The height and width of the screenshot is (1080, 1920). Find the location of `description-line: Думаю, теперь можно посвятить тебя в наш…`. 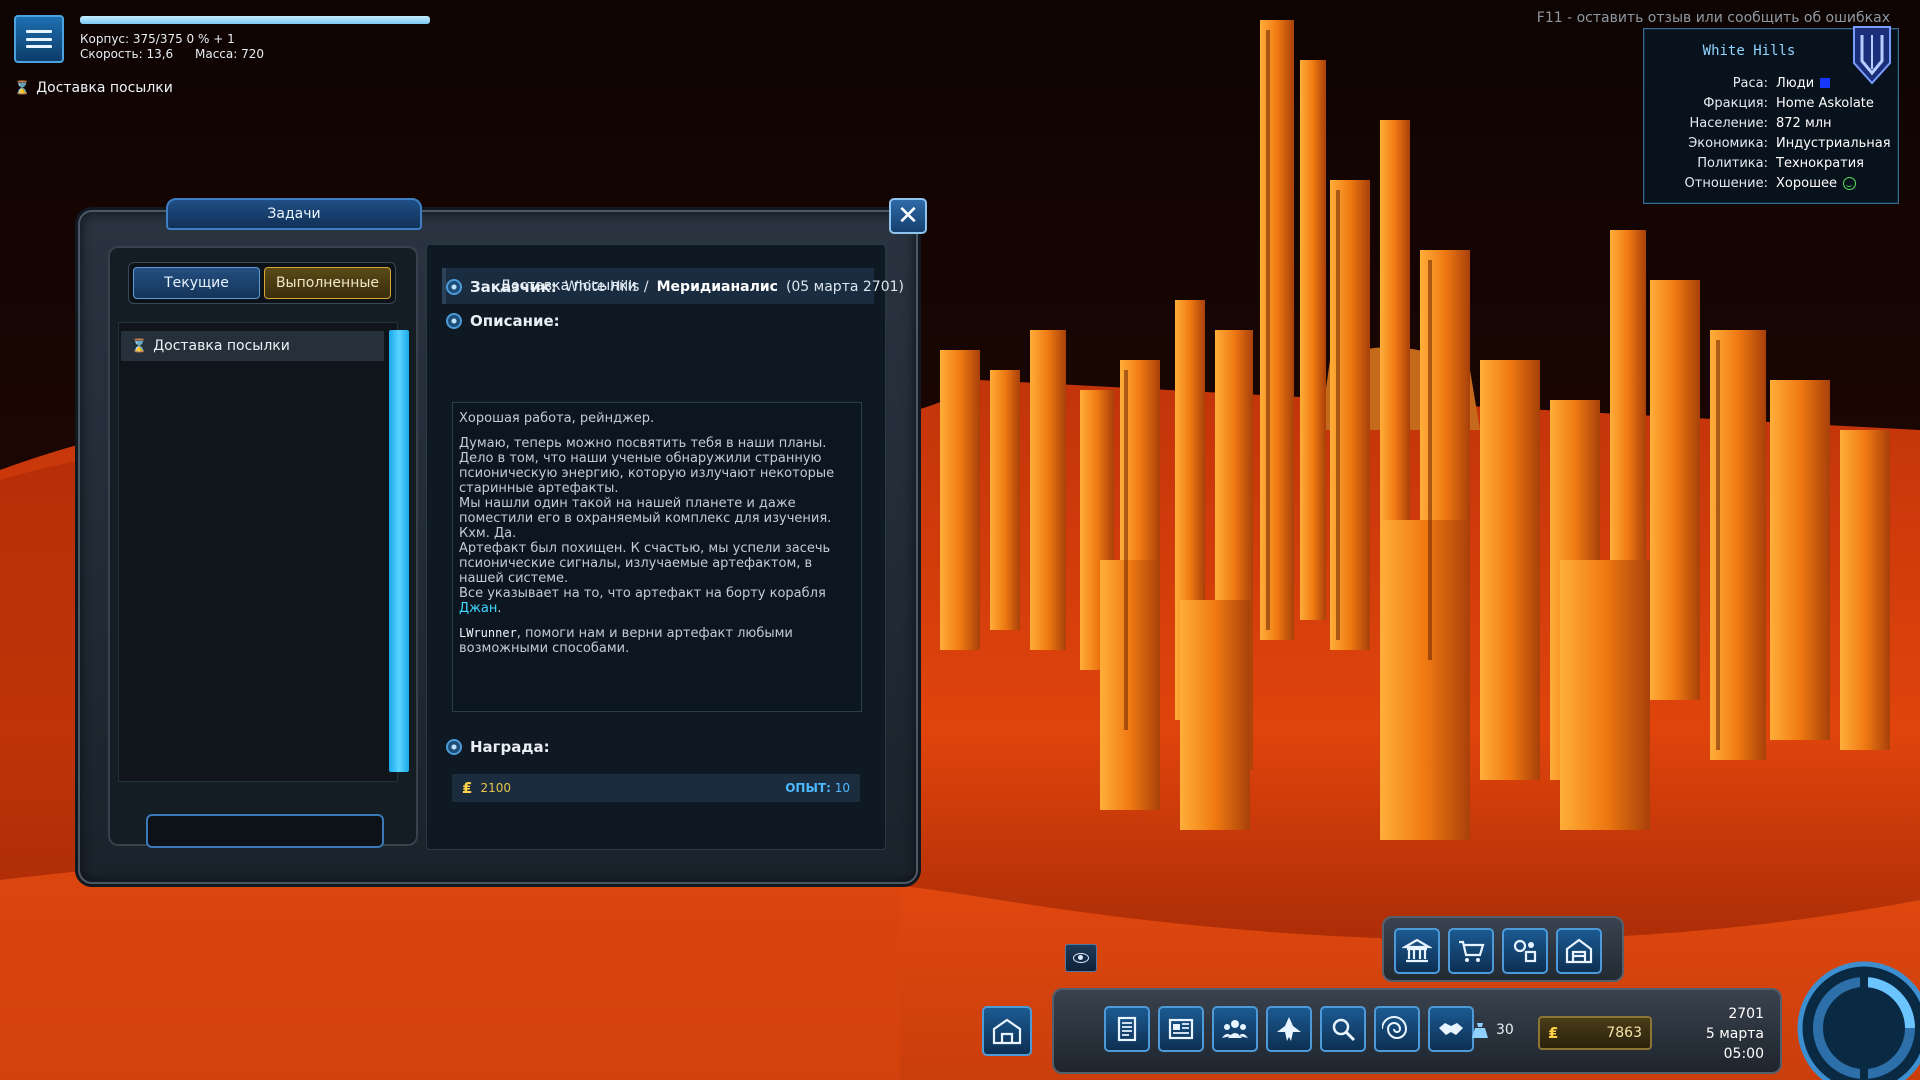

description-line: Думаю, теперь можно посвятить тебя в наш… is located at coordinates (643, 443).